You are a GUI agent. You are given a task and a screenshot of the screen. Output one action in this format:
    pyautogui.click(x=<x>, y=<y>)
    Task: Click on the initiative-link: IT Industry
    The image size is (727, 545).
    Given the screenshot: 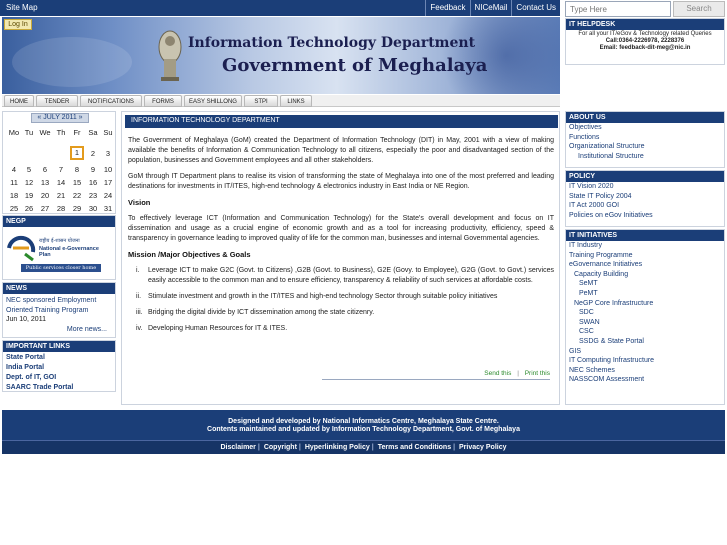 What is the action you would take?
    pyautogui.click(x=645, y=246)
    